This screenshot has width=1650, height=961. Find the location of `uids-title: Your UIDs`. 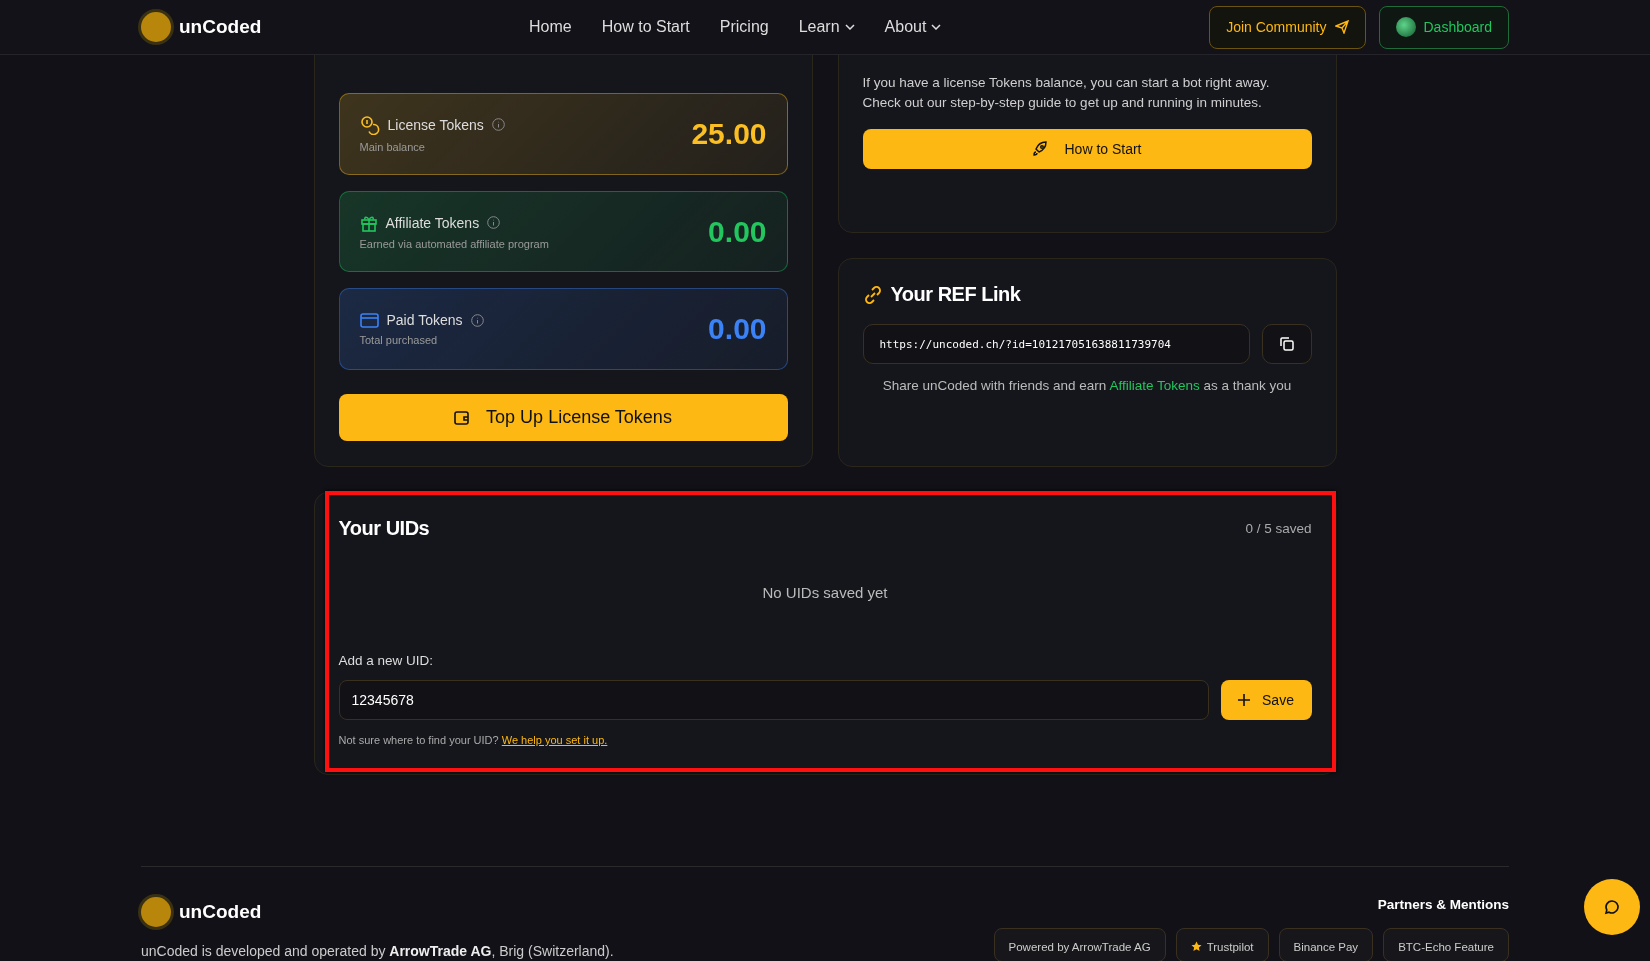

uids-title: Your UIDs is located at coordinates (384, 528).